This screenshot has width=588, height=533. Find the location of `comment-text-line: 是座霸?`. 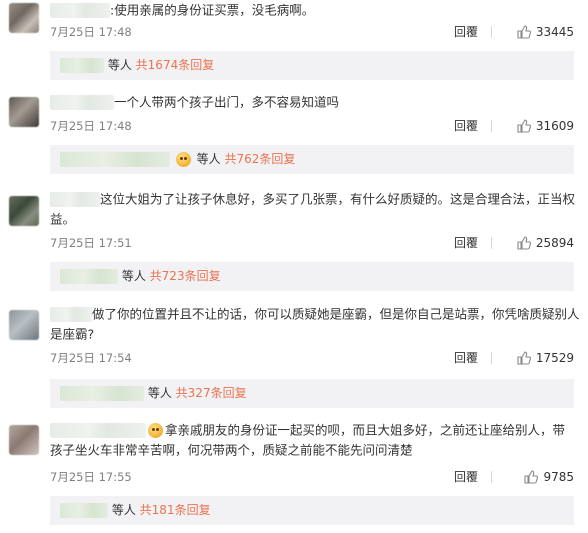

comment-text-line: 是座霸? is located at coordinates (72, 334).